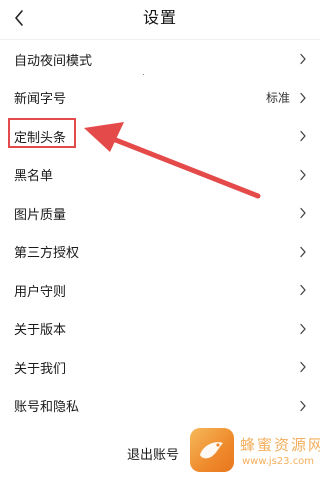 The height and width of the screenshot is (482, 320). I want to click on settings-row-label: 关于我们, so click(40, 369).